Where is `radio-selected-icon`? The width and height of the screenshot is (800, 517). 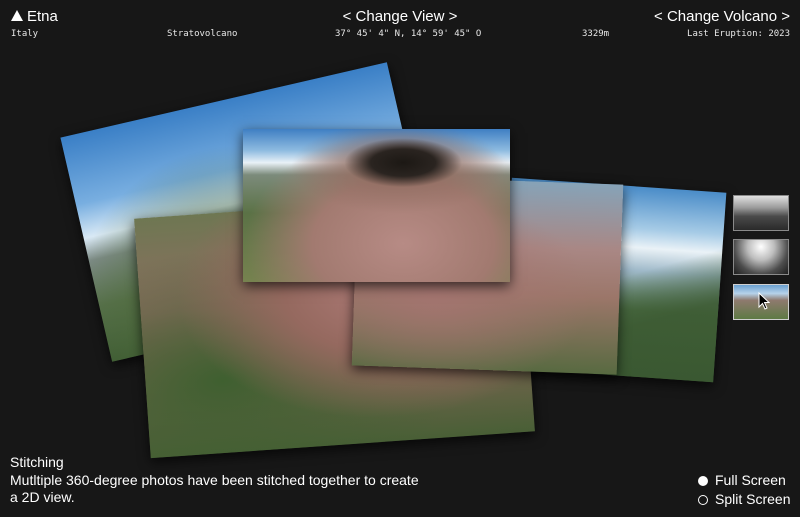 radio-selected-icon is located at coordinates (703, 481).